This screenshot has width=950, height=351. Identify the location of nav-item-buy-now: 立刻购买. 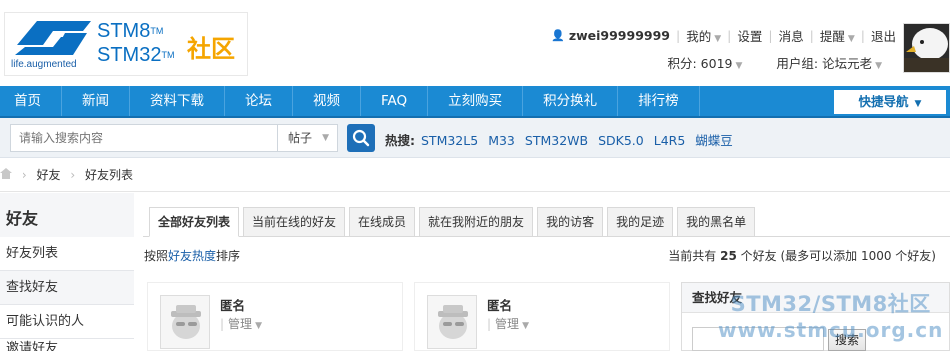
(476, 101).